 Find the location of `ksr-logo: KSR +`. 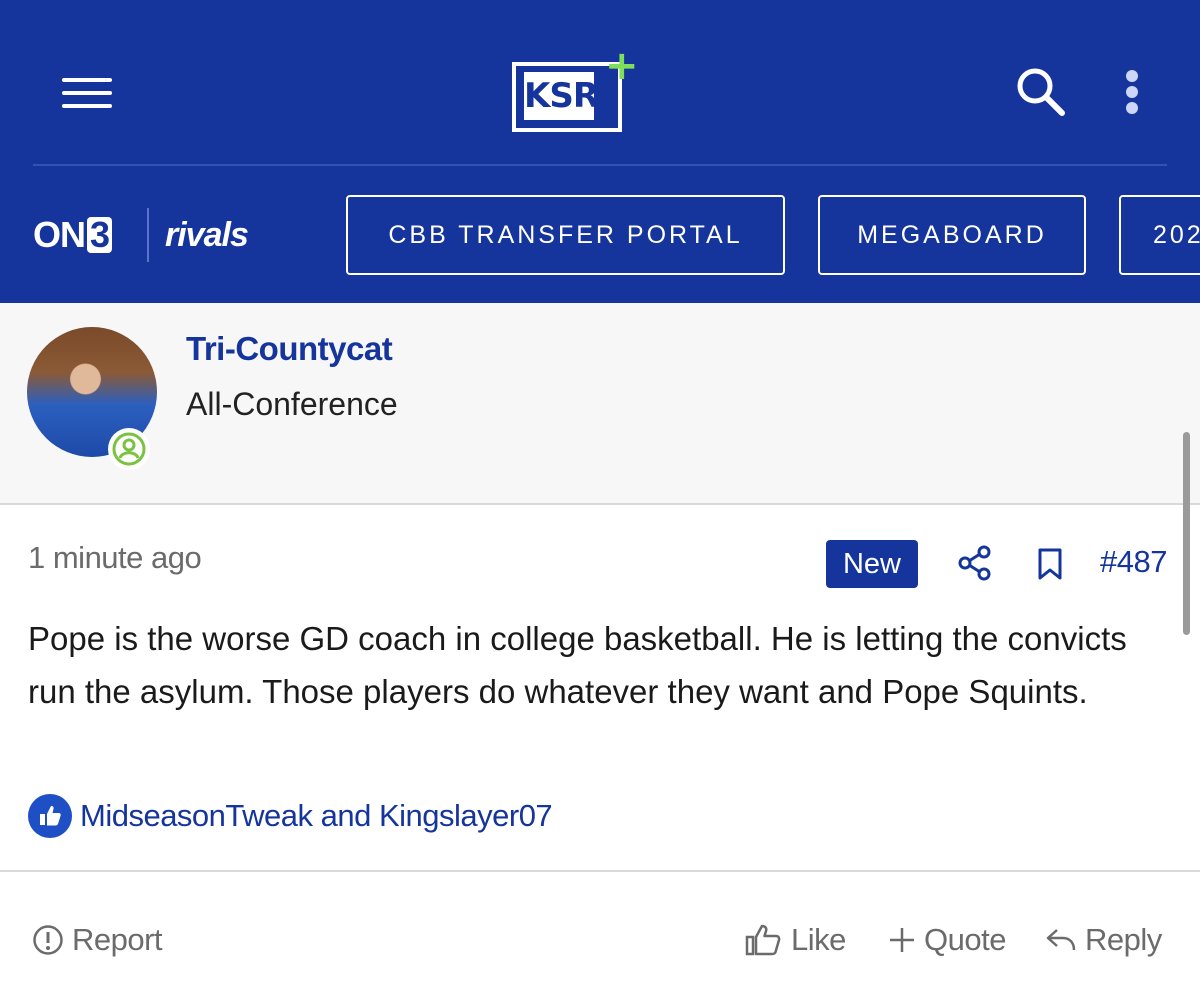

ksr-logo: KSR + is located at coordinates (575, 91).